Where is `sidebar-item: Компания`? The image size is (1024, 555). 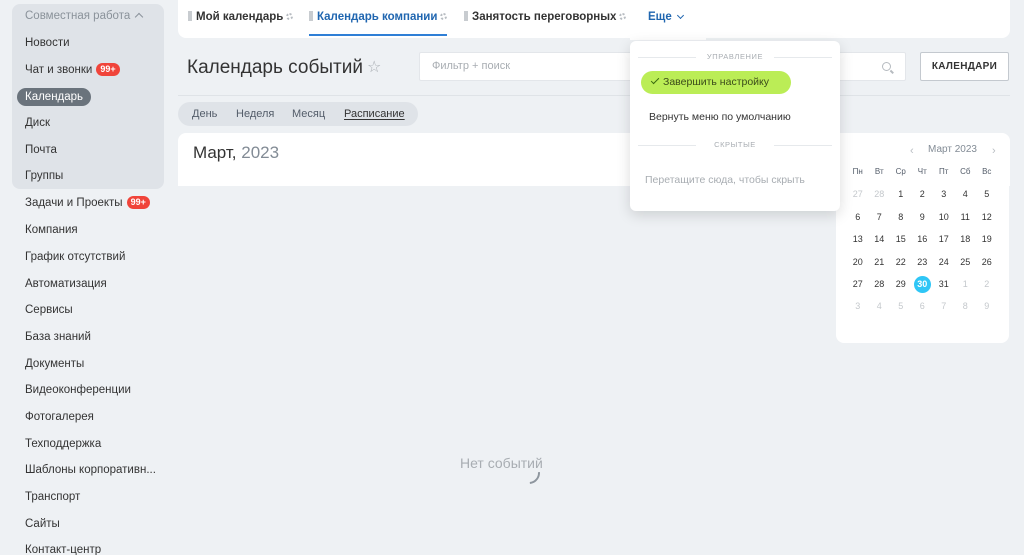 sidebar-item: Компания is located at coordinates (51, 230).